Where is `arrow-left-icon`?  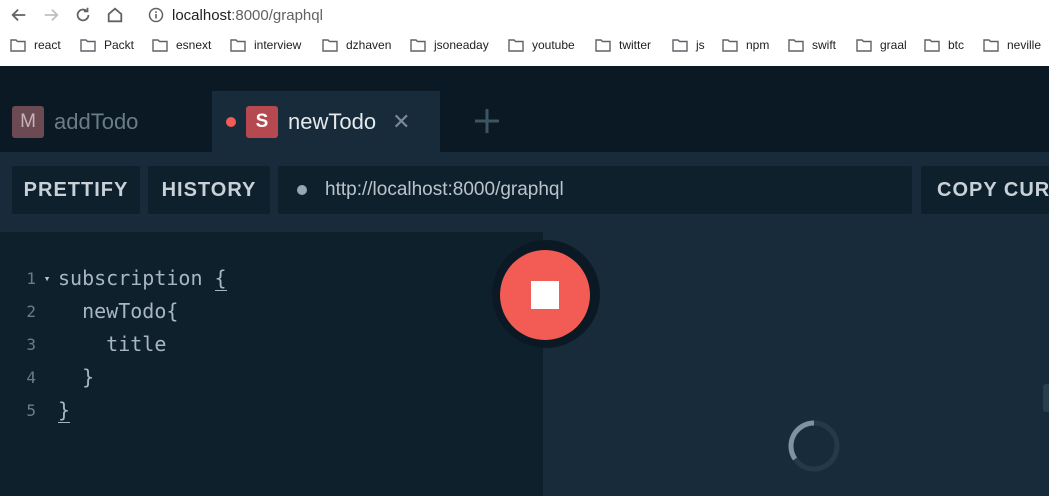
arrow-left-icon is located at coordinates (18, 15).